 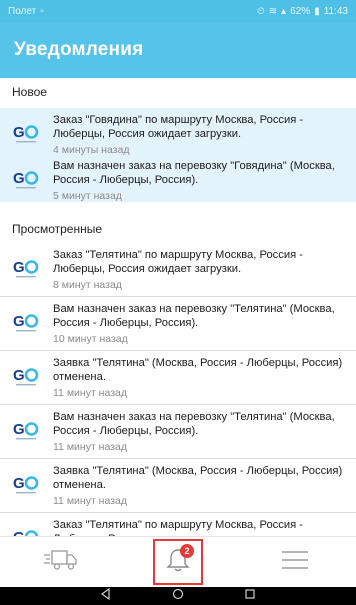 What do you see at coordinates (178, 92) in the screenshot?
I see `section-title-new: Новое` at bounding box center [178, 92].